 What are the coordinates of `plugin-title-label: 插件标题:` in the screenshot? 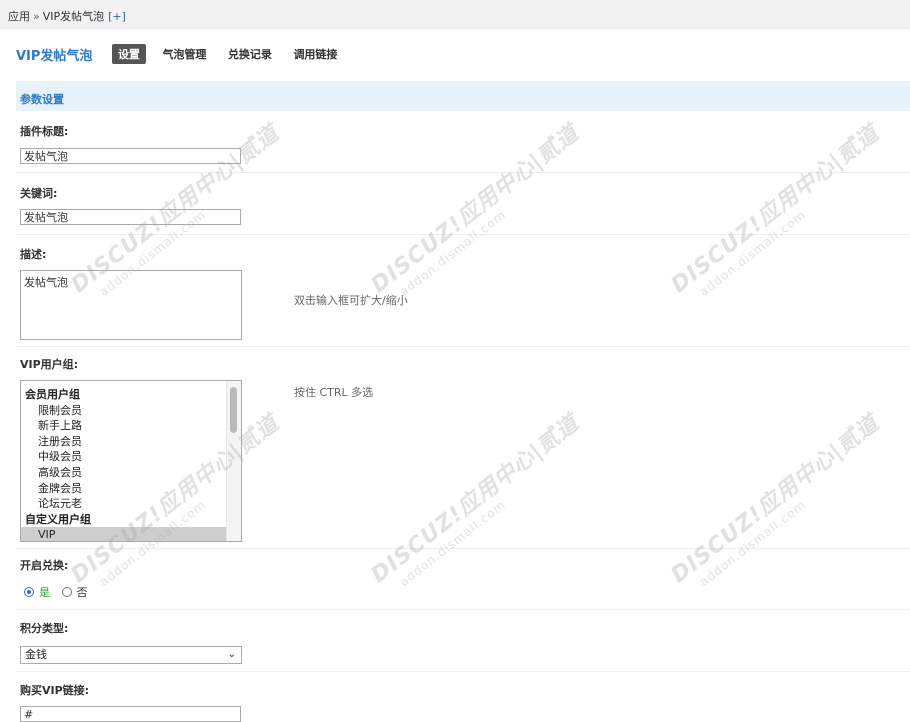 It's located at (44, 131).